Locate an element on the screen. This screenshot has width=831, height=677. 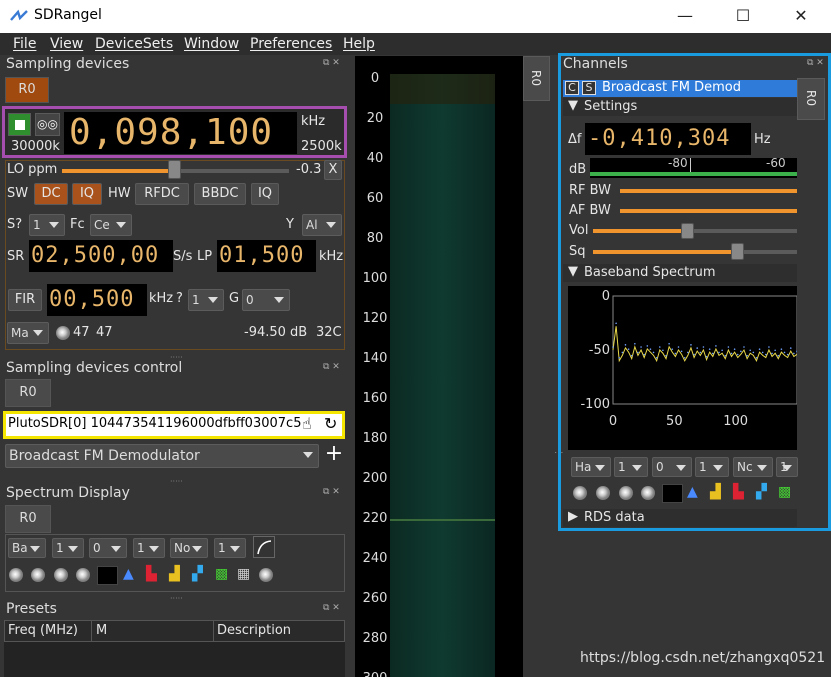
gain-knob-icon is located at coordinates (63, 333).